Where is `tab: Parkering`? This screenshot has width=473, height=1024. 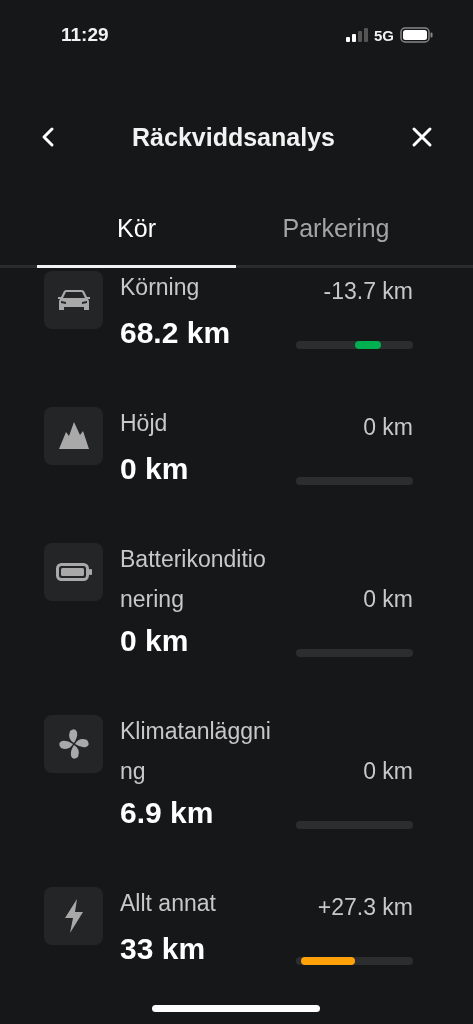
tab: Parkering is located at coordinates (336, 236).